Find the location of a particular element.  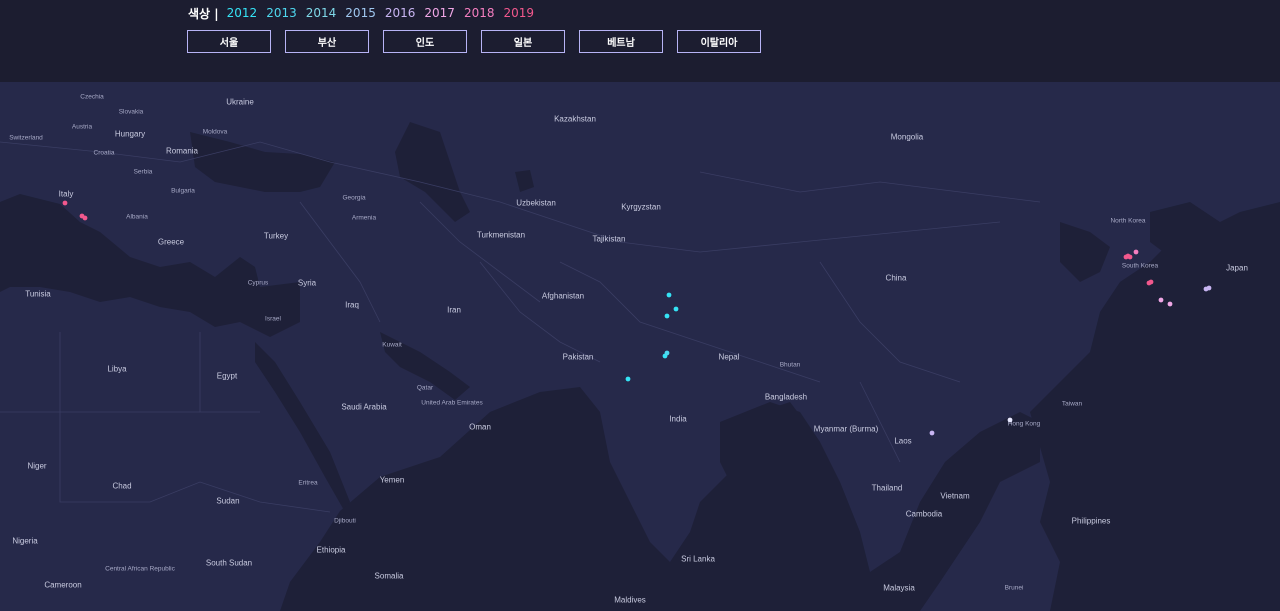

legend-label: 색상 | is located at coordinates (203, 13).